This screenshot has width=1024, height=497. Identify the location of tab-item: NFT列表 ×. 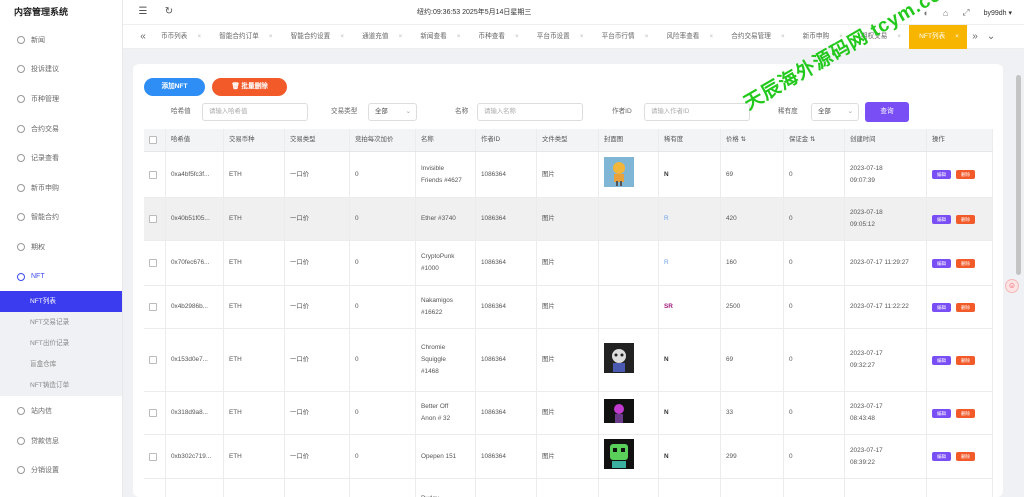
(938, 36).